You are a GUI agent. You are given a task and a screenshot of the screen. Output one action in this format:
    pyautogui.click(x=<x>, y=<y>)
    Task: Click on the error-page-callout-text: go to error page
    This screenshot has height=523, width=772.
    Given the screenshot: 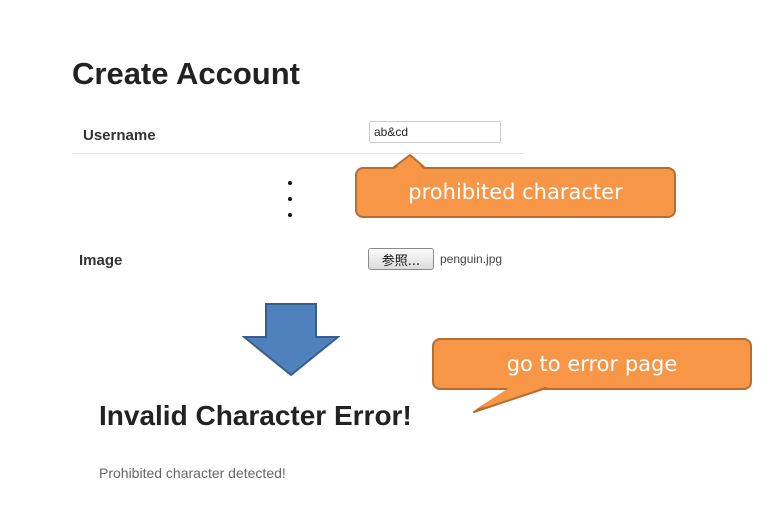 What is the action you would take?
    pyautogui.click(x=592, y=364)
    